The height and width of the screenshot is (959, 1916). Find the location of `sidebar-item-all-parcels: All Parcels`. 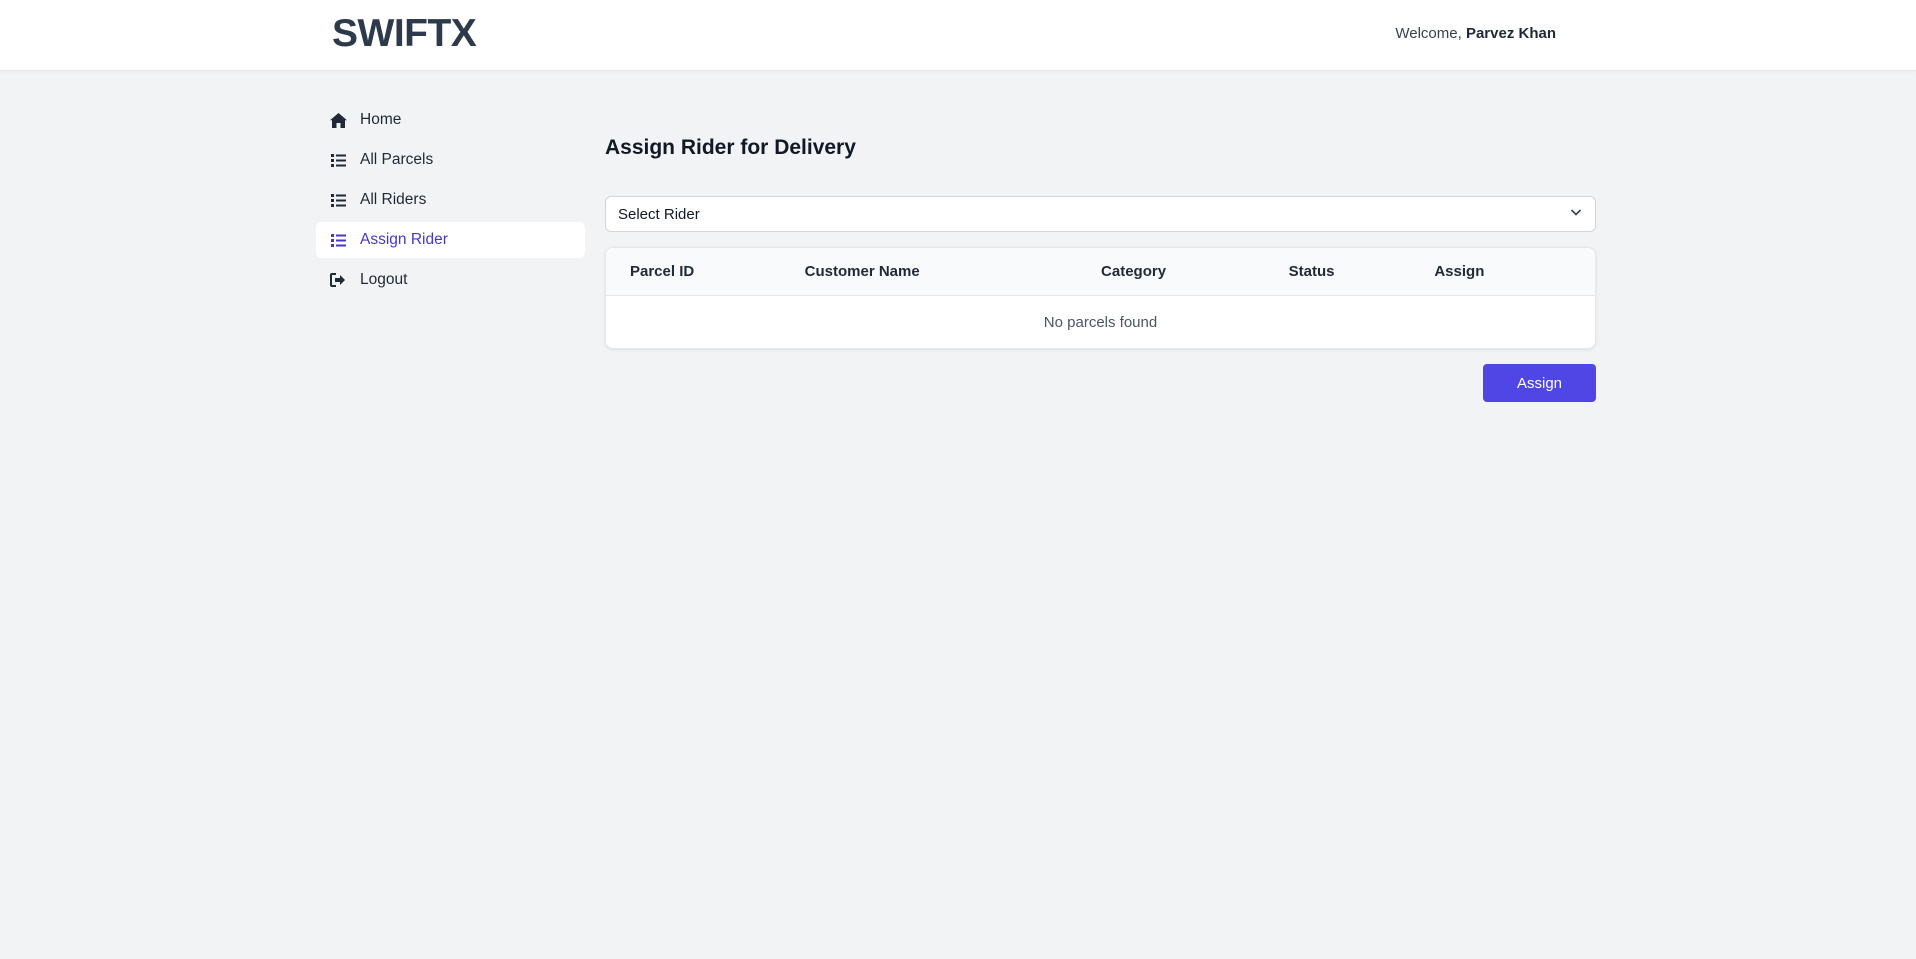

sidebar-item-all-parcels: All Parcels is located at coordinates (450, 160).